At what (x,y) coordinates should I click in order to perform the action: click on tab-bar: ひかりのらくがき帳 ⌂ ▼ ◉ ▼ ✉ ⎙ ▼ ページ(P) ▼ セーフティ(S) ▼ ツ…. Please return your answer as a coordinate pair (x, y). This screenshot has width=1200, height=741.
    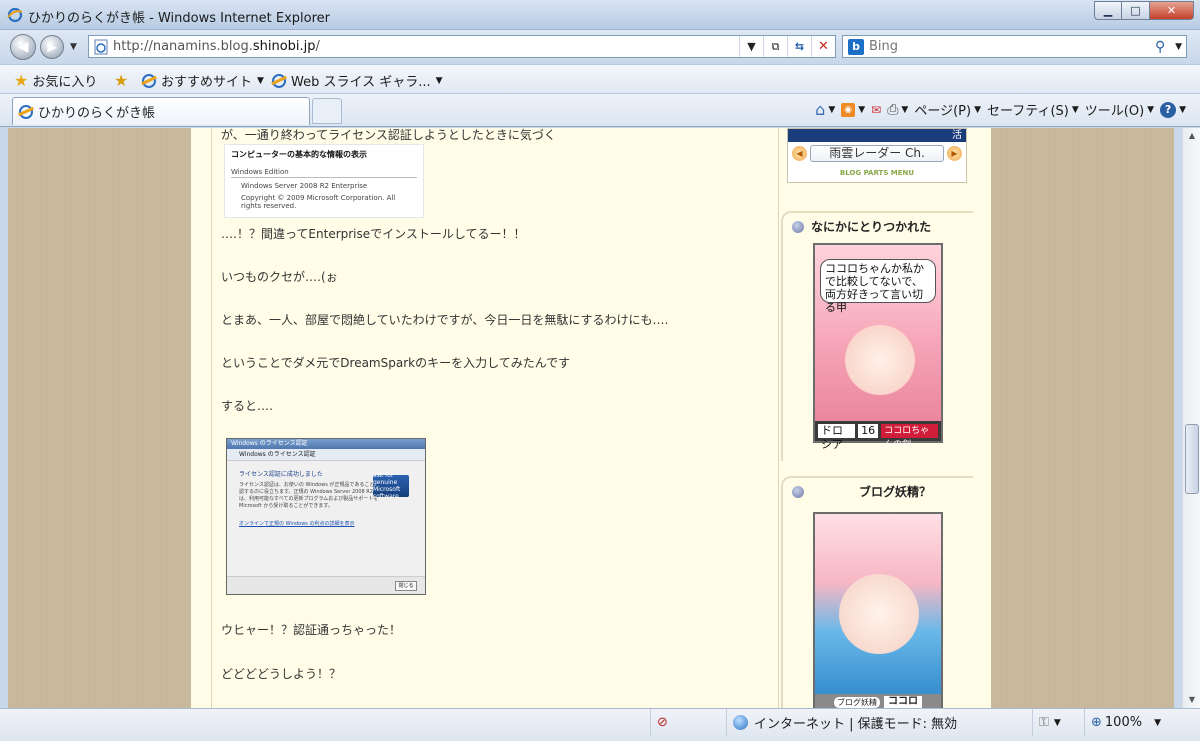
    Looking at the image, I should click on (600, 110).